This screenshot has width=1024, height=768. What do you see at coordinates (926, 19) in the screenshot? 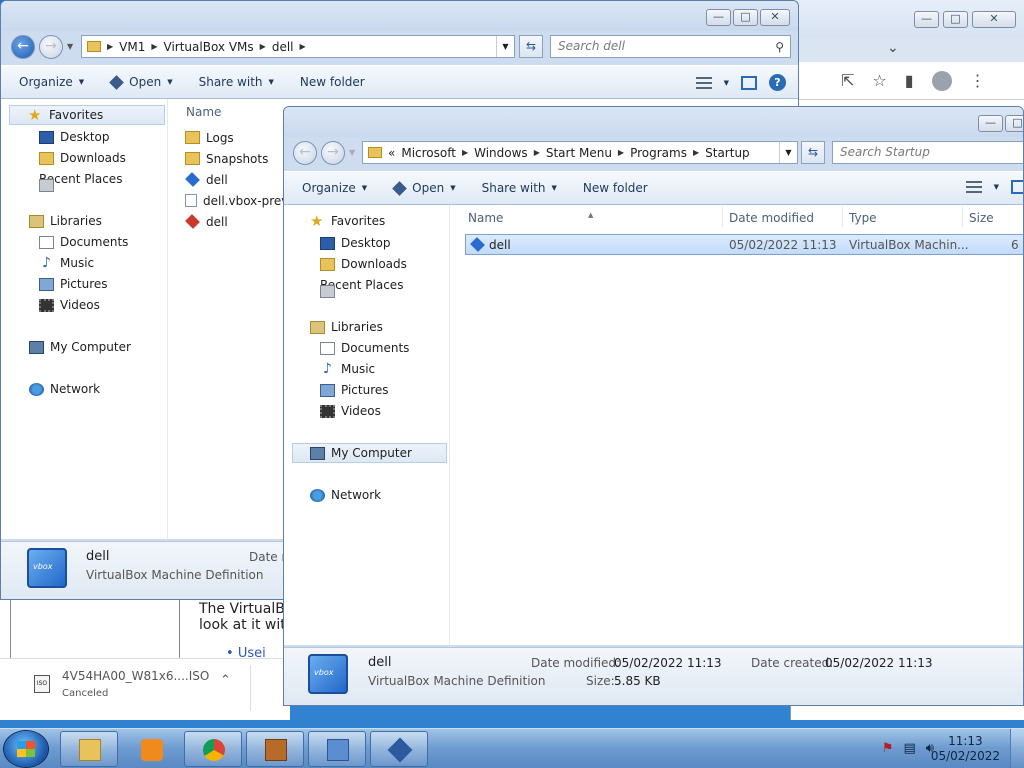
I see `chrome-minimize-button: —` at bounding box center [926, 19].